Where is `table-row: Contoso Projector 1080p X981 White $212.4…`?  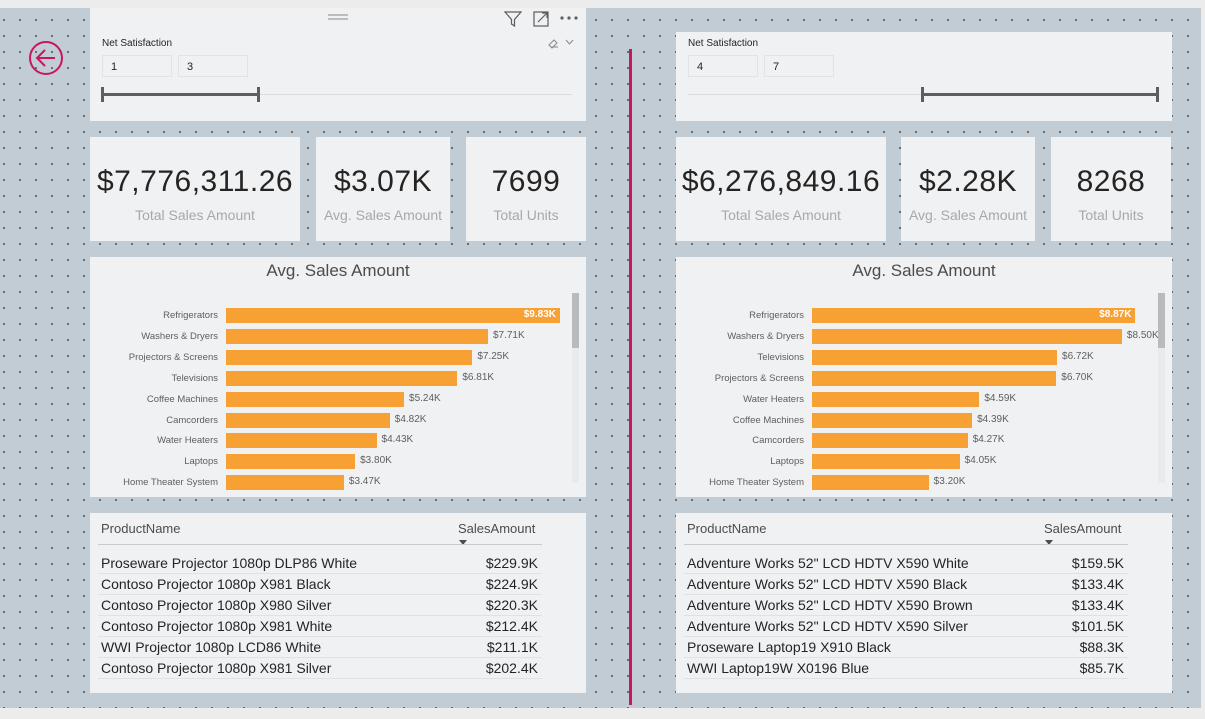
table-row: Contoso Projector 1080p X981 White $212.4… is located at coordinates (320, 626).